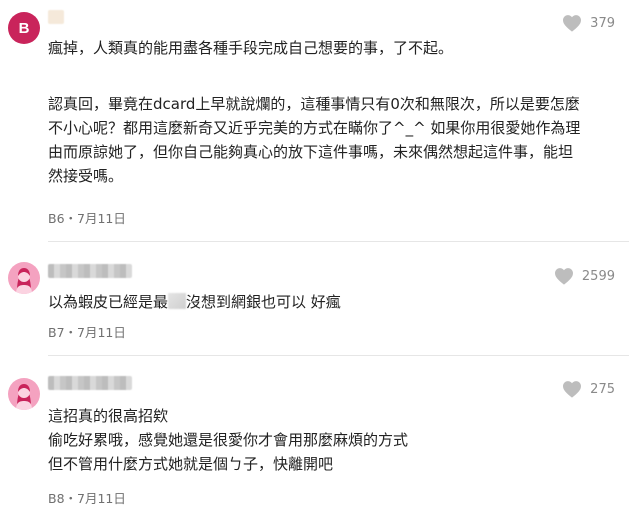  Describe the element at coordinates (108, 416) in the screenshot. I see `comment-text: 這招真的很高招欸` at that location.